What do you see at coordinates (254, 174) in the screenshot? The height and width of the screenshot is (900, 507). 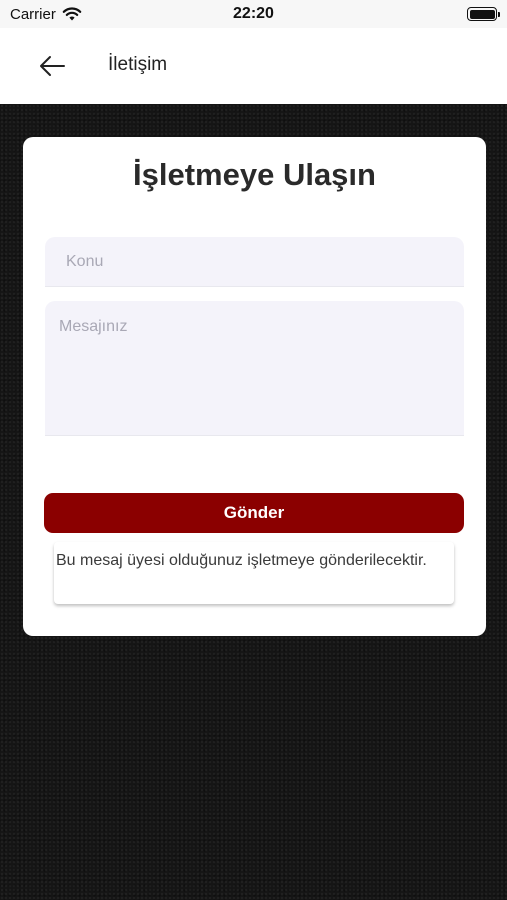 I see `form-title: İşletmeye Ulaşın` at bounding box center [254, 174].